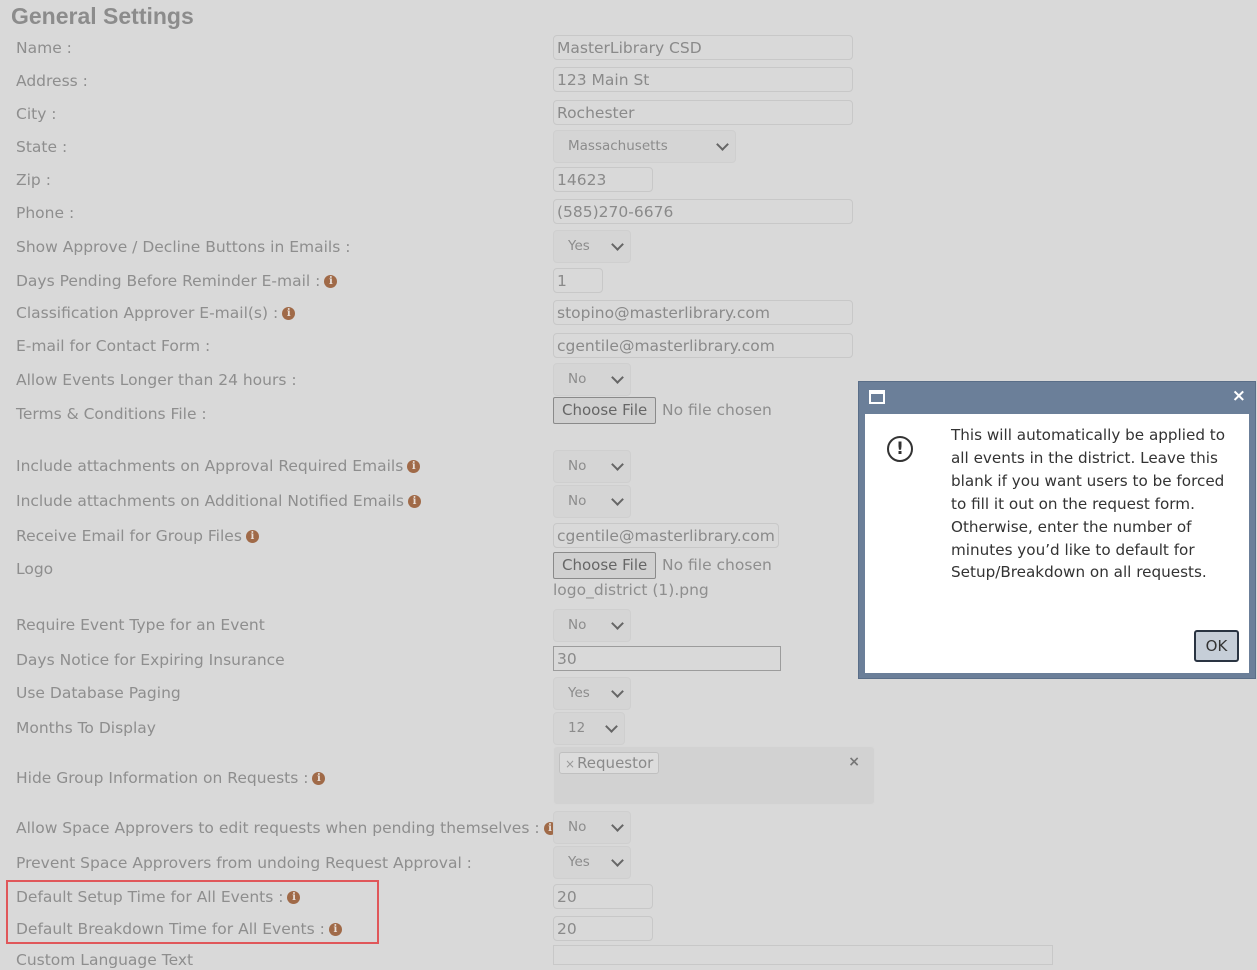  I want to click on approver-edit-select: No, so click(592, 827).